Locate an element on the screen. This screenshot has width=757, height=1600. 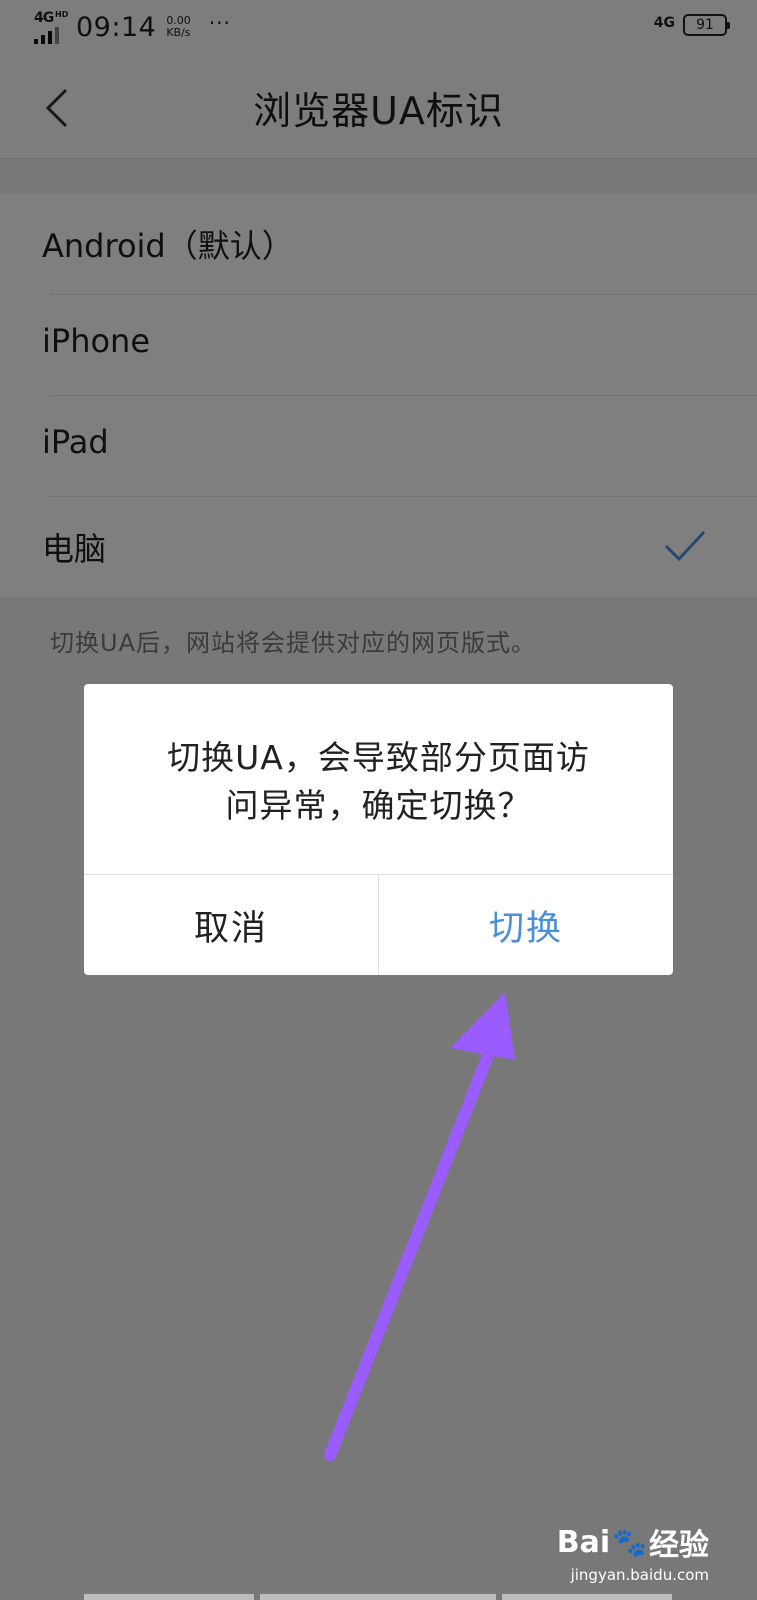
baidu-jingyan-watermark: Bai 🐾 经验 jingyan.baidu.com is located at coordinates (633, 1552).